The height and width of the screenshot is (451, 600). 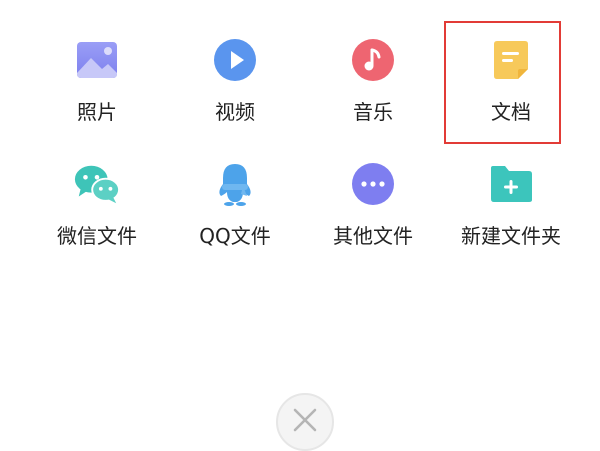 I want to click on photo-icon, so click(x=97, y=60).